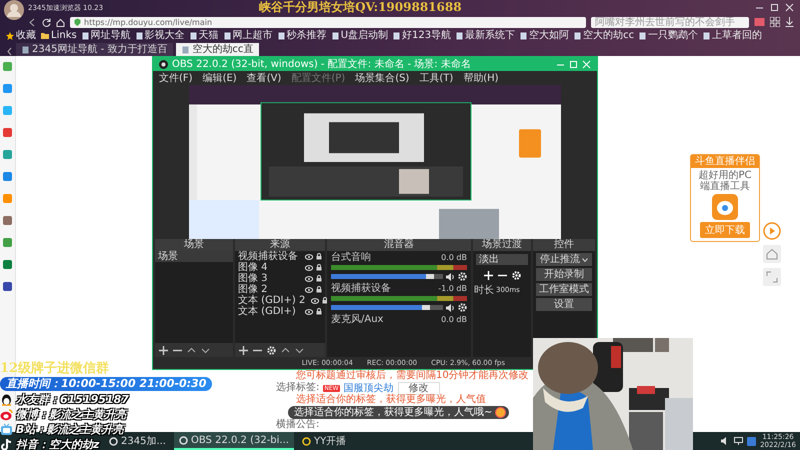 The image size is (800, 450). I want to click on bookmark-link: 影视大全, so click(160, 36).